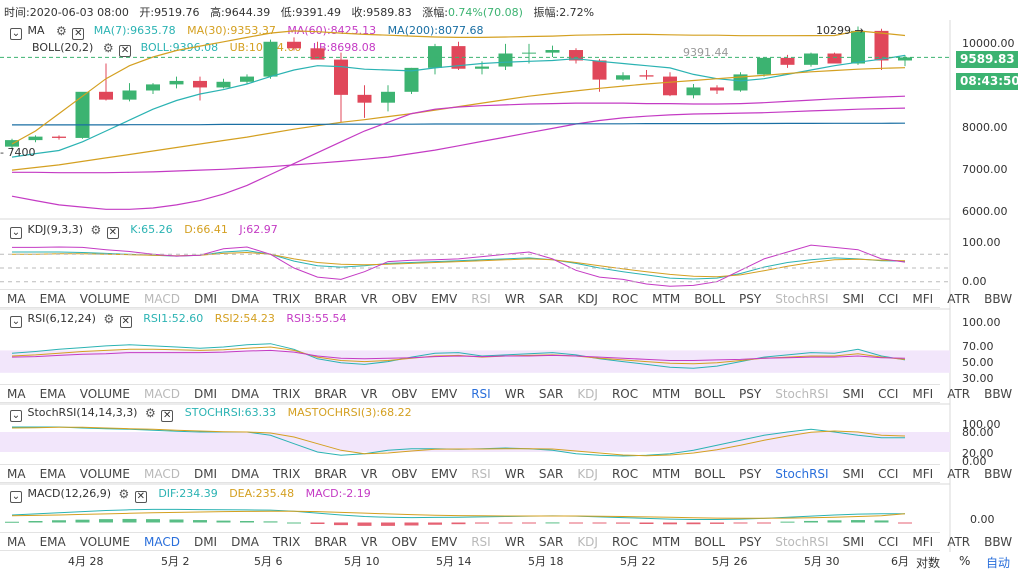 The width and height of the screenshot is (1018, 569). Describe the element at coordinates (998, 561) in the screenshot. I see `auto-scale-toggle: 自动` at that location.